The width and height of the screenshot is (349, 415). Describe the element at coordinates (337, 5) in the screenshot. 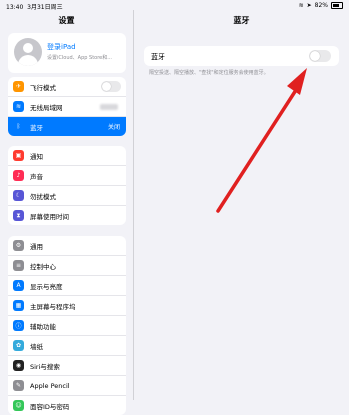

I see `battery-icon` at that location.